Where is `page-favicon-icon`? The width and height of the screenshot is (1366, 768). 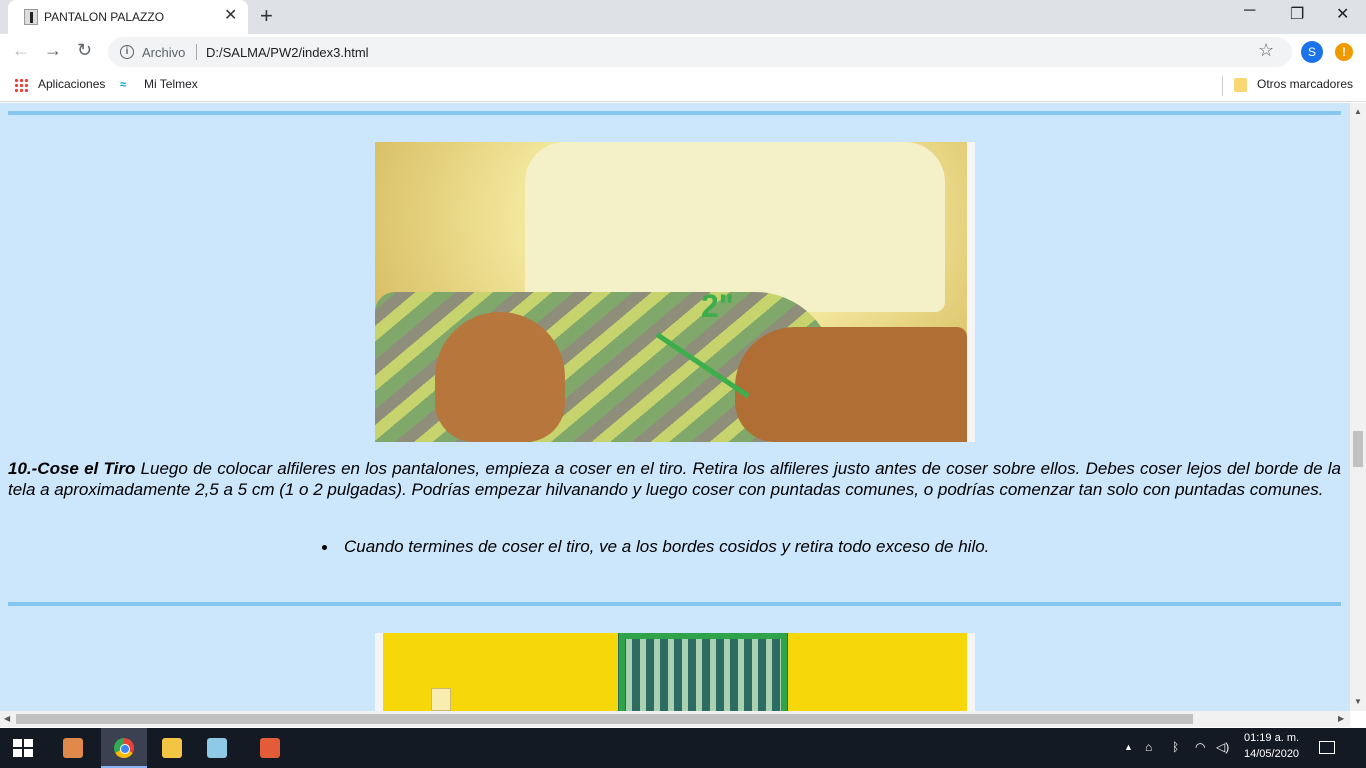
page-favicon-icon is located at coordinates (31, 17).